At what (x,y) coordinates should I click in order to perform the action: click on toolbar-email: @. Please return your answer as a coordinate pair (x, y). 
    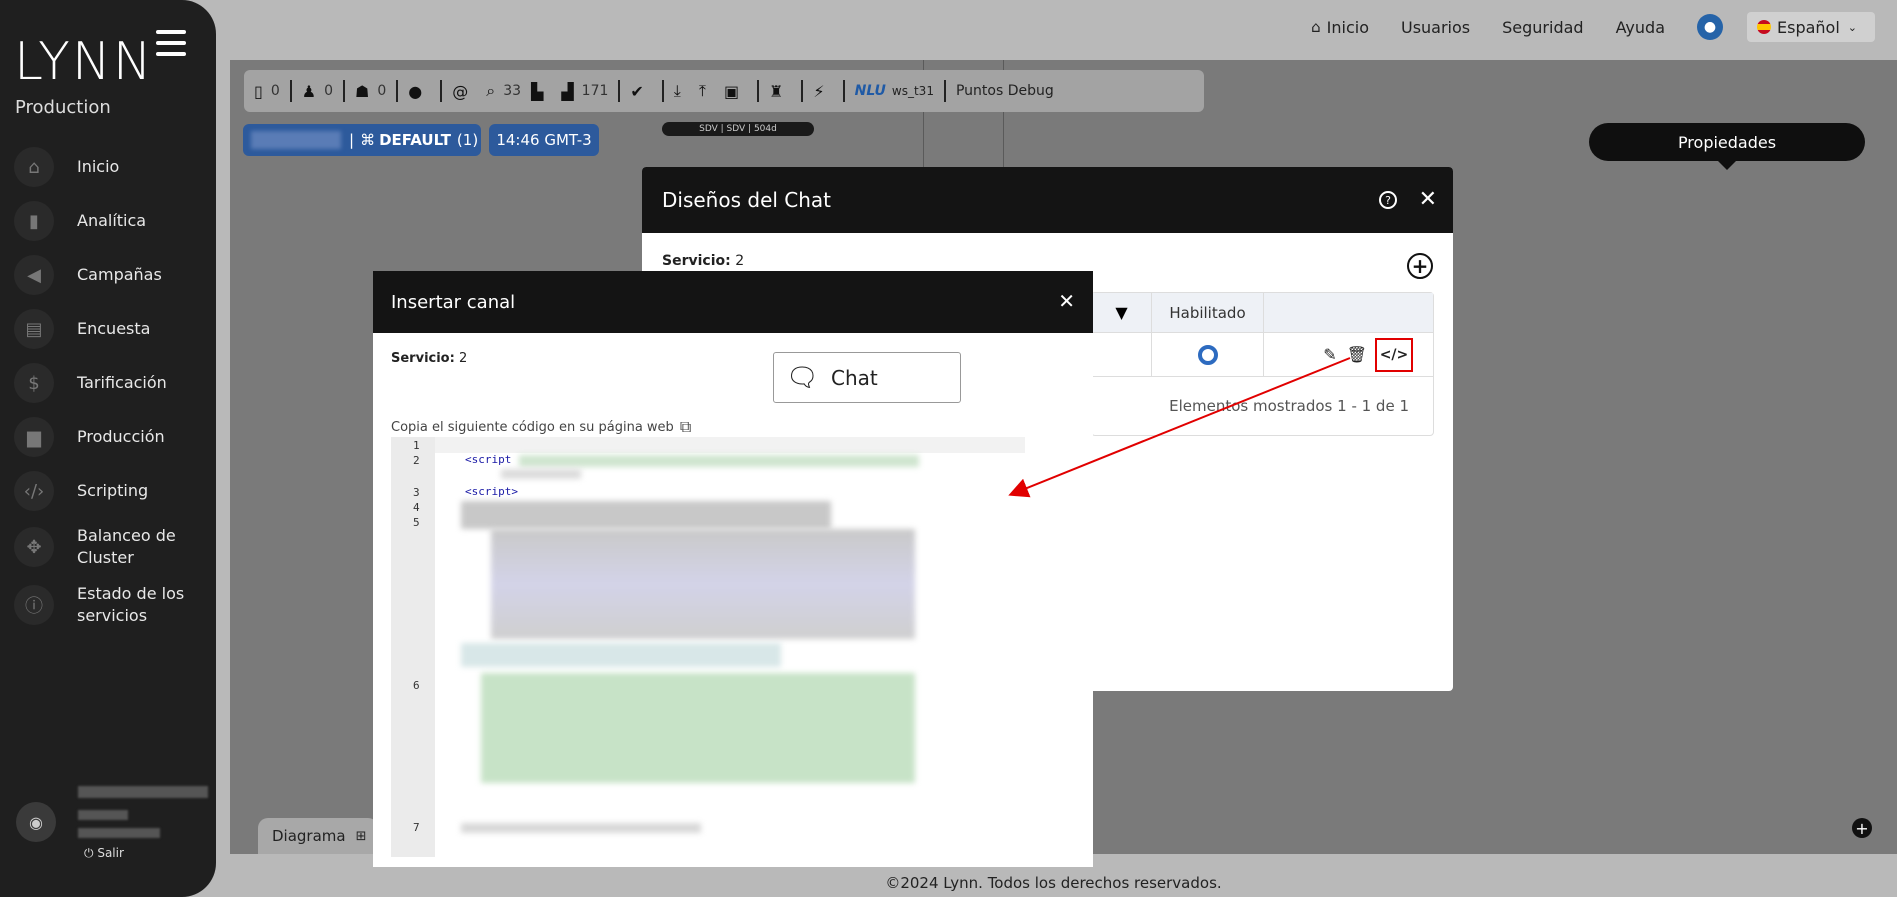
    Looking at the image, I should click on (464, 91).